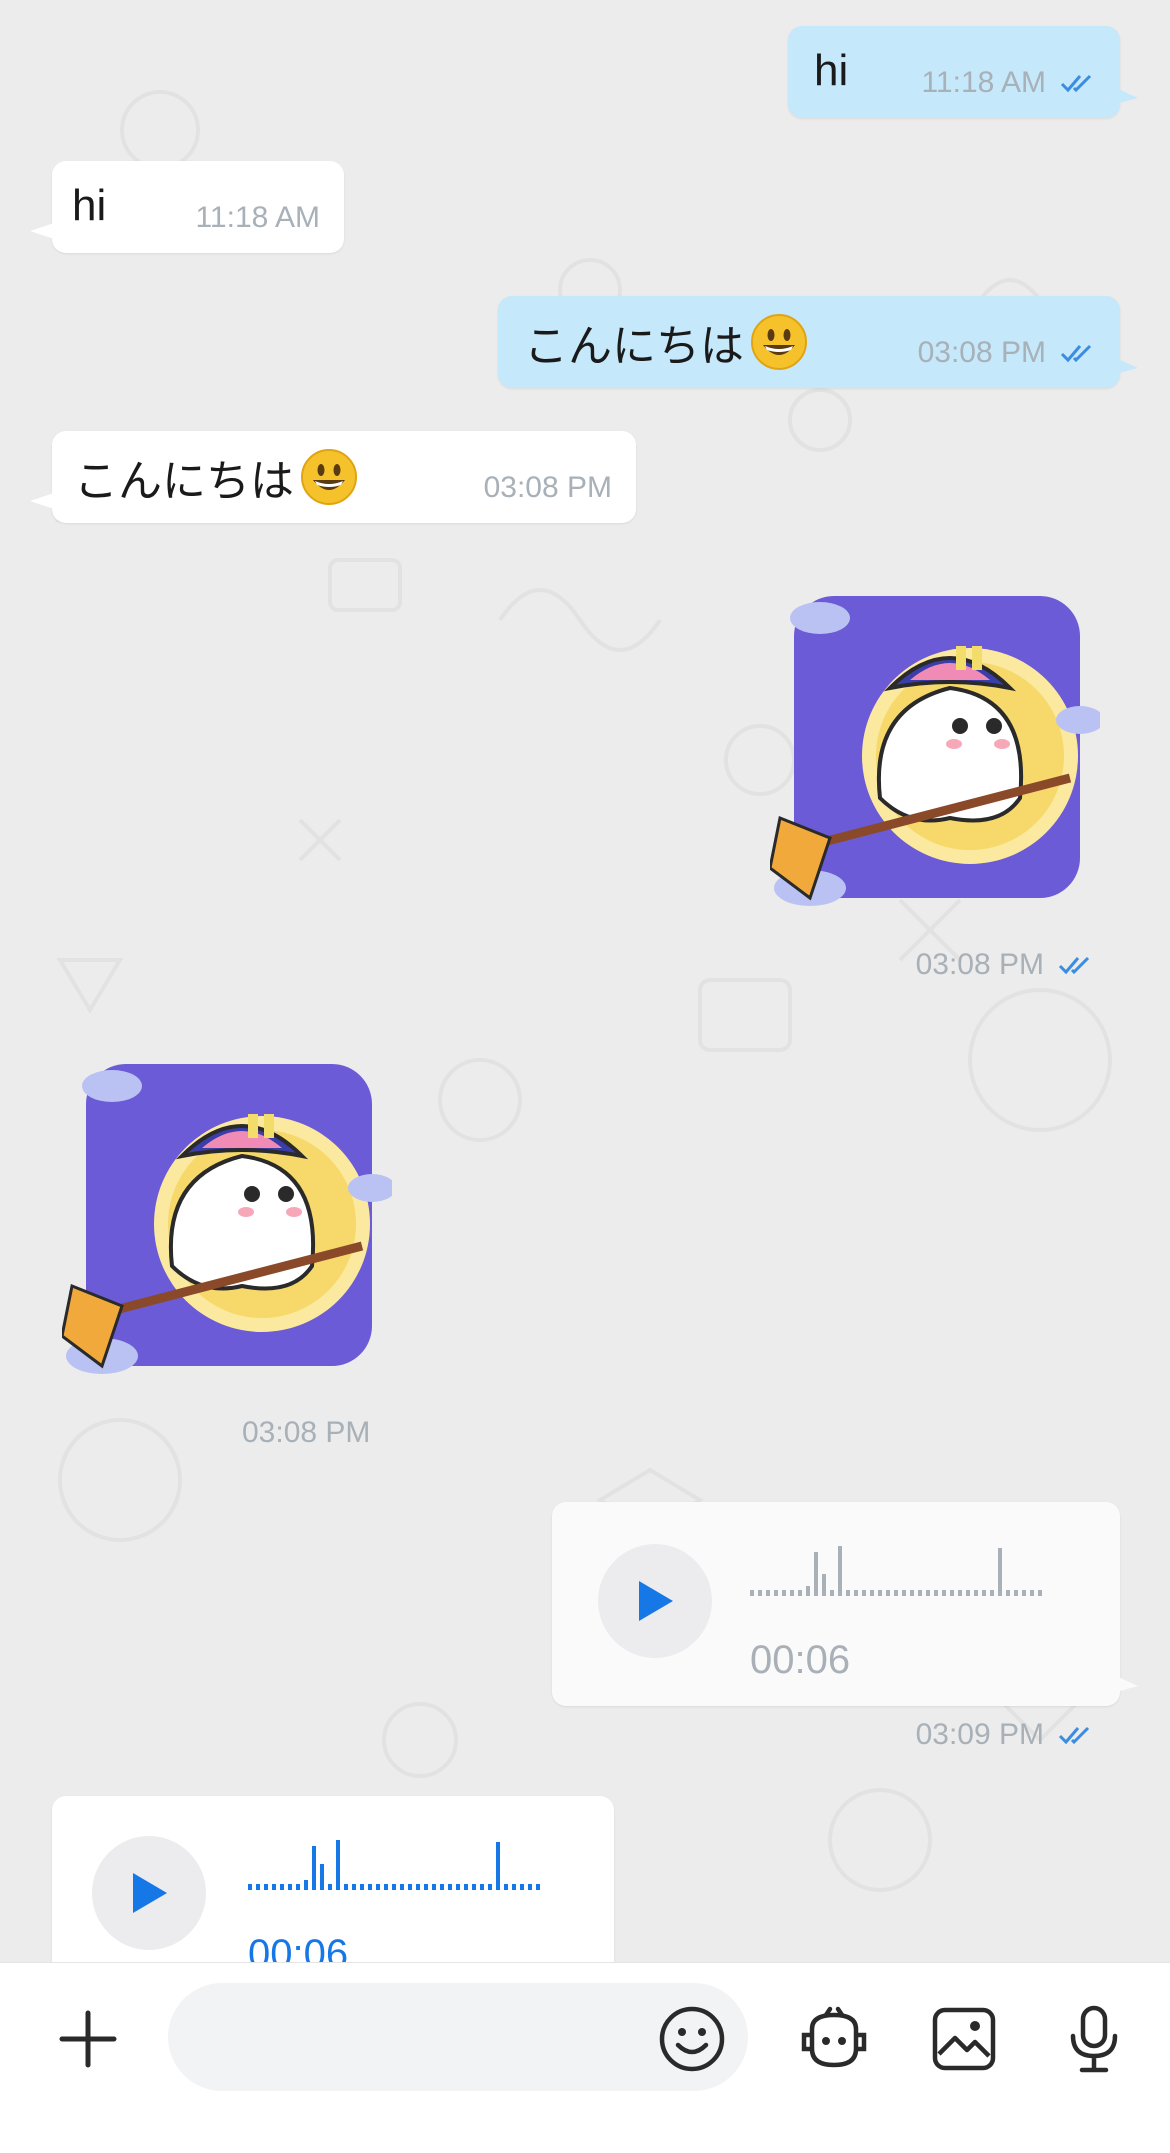 The width and height of the screenshot is (1170, 2153). Describe the element at coordinates (818, 342) in the screenshot. I see `message-bubble-outgoing: こんにちは 03:08 PM` at that location.